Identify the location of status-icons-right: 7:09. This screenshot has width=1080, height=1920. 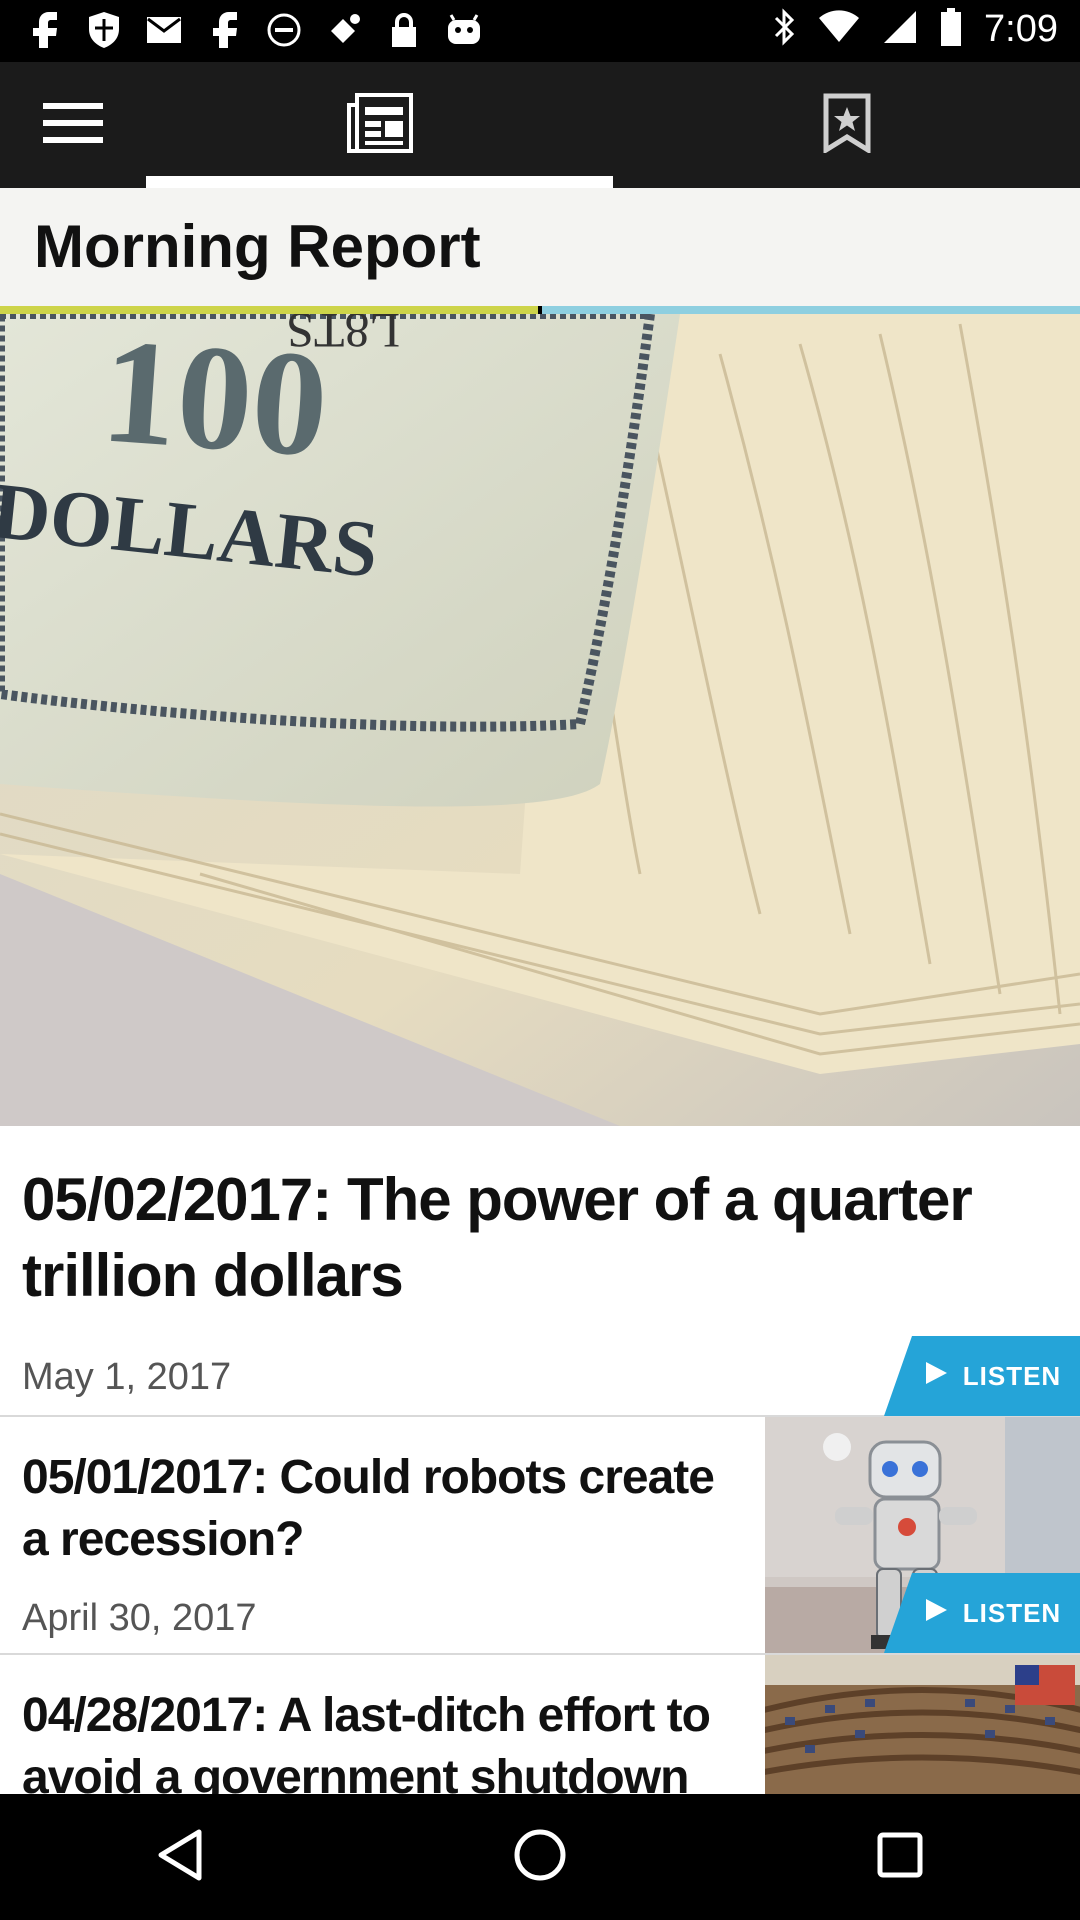
(915, 29).